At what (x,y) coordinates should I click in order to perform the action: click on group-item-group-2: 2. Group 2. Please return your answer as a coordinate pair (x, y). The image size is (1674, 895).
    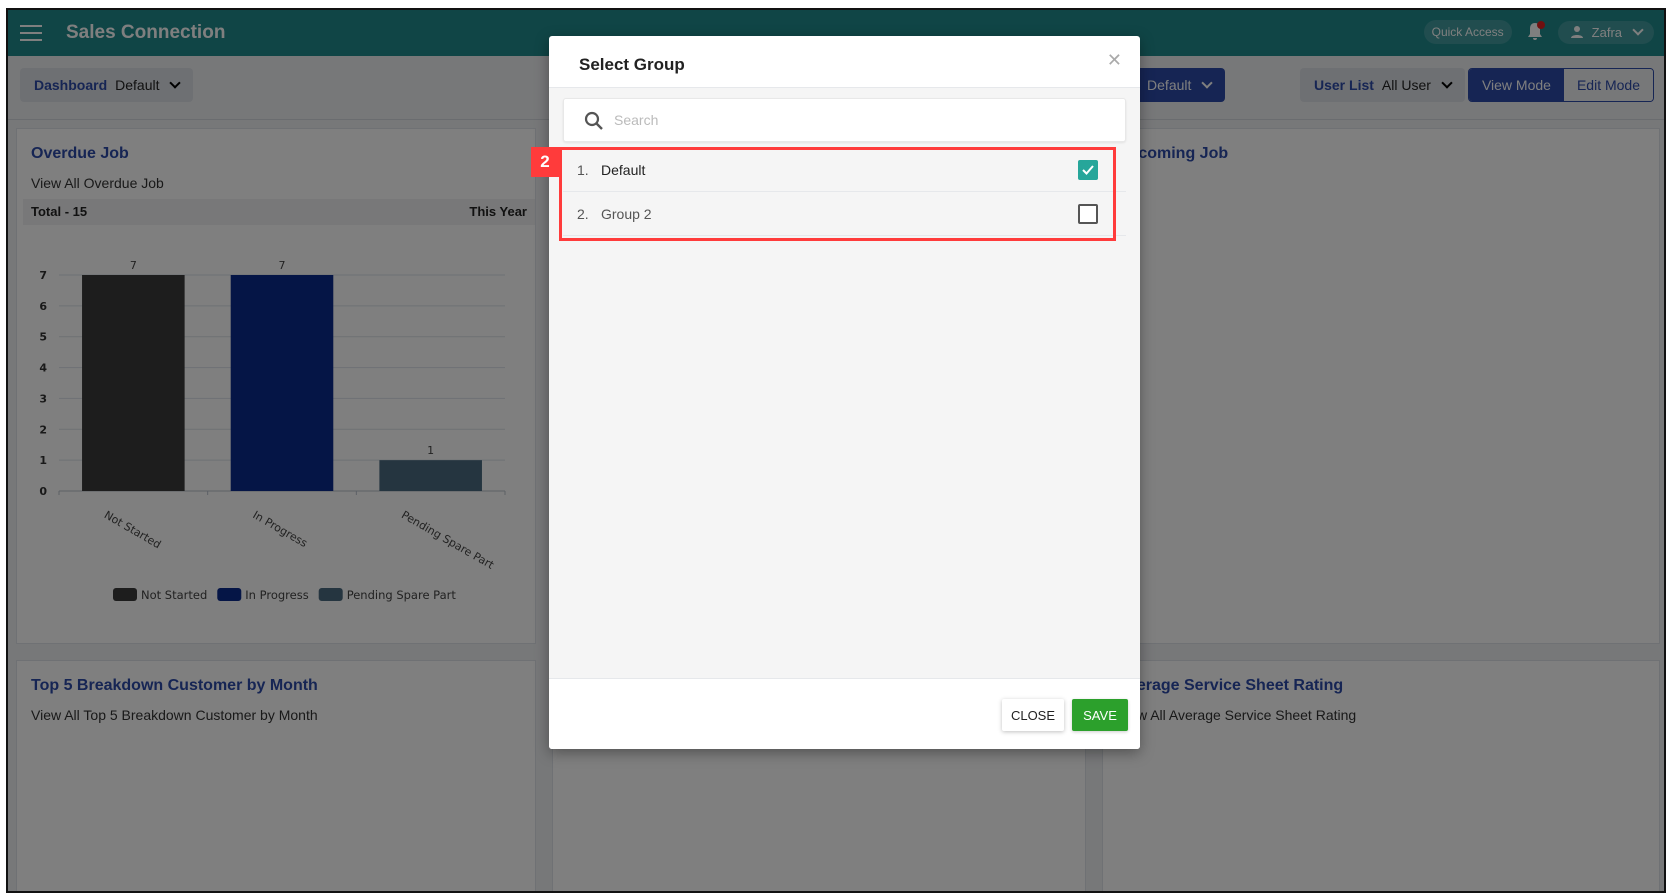
    Looking at the image, I should click on (844, 214).